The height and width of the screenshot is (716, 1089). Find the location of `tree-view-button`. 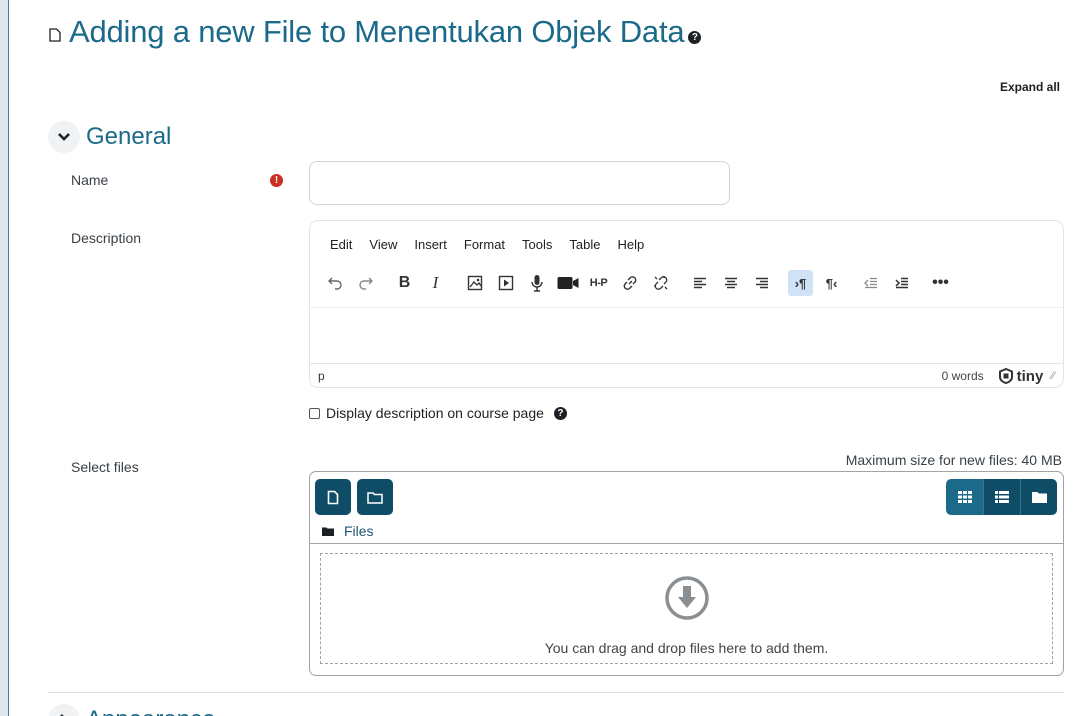

tree-view-button is located at coordinates (1038, 497).